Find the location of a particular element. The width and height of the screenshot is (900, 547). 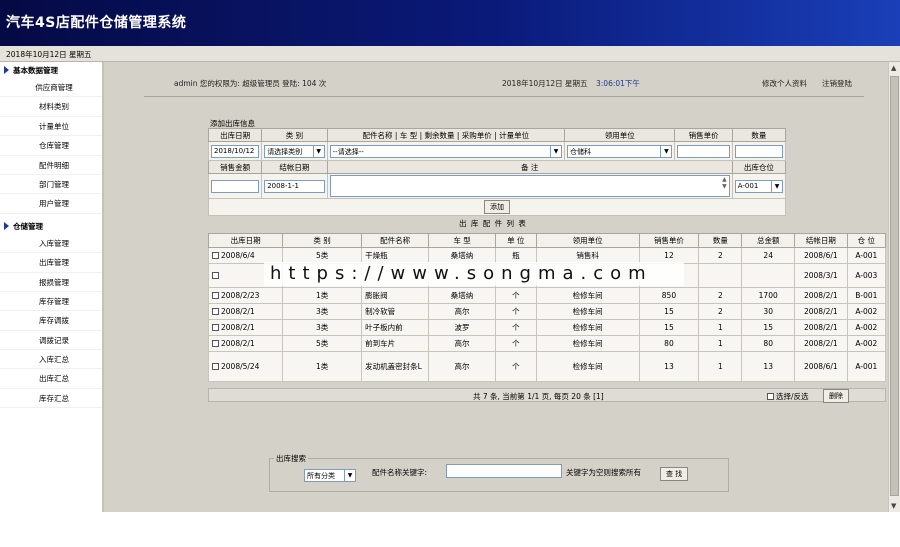

table-cell: 24 is located at coordinates (768, 255).